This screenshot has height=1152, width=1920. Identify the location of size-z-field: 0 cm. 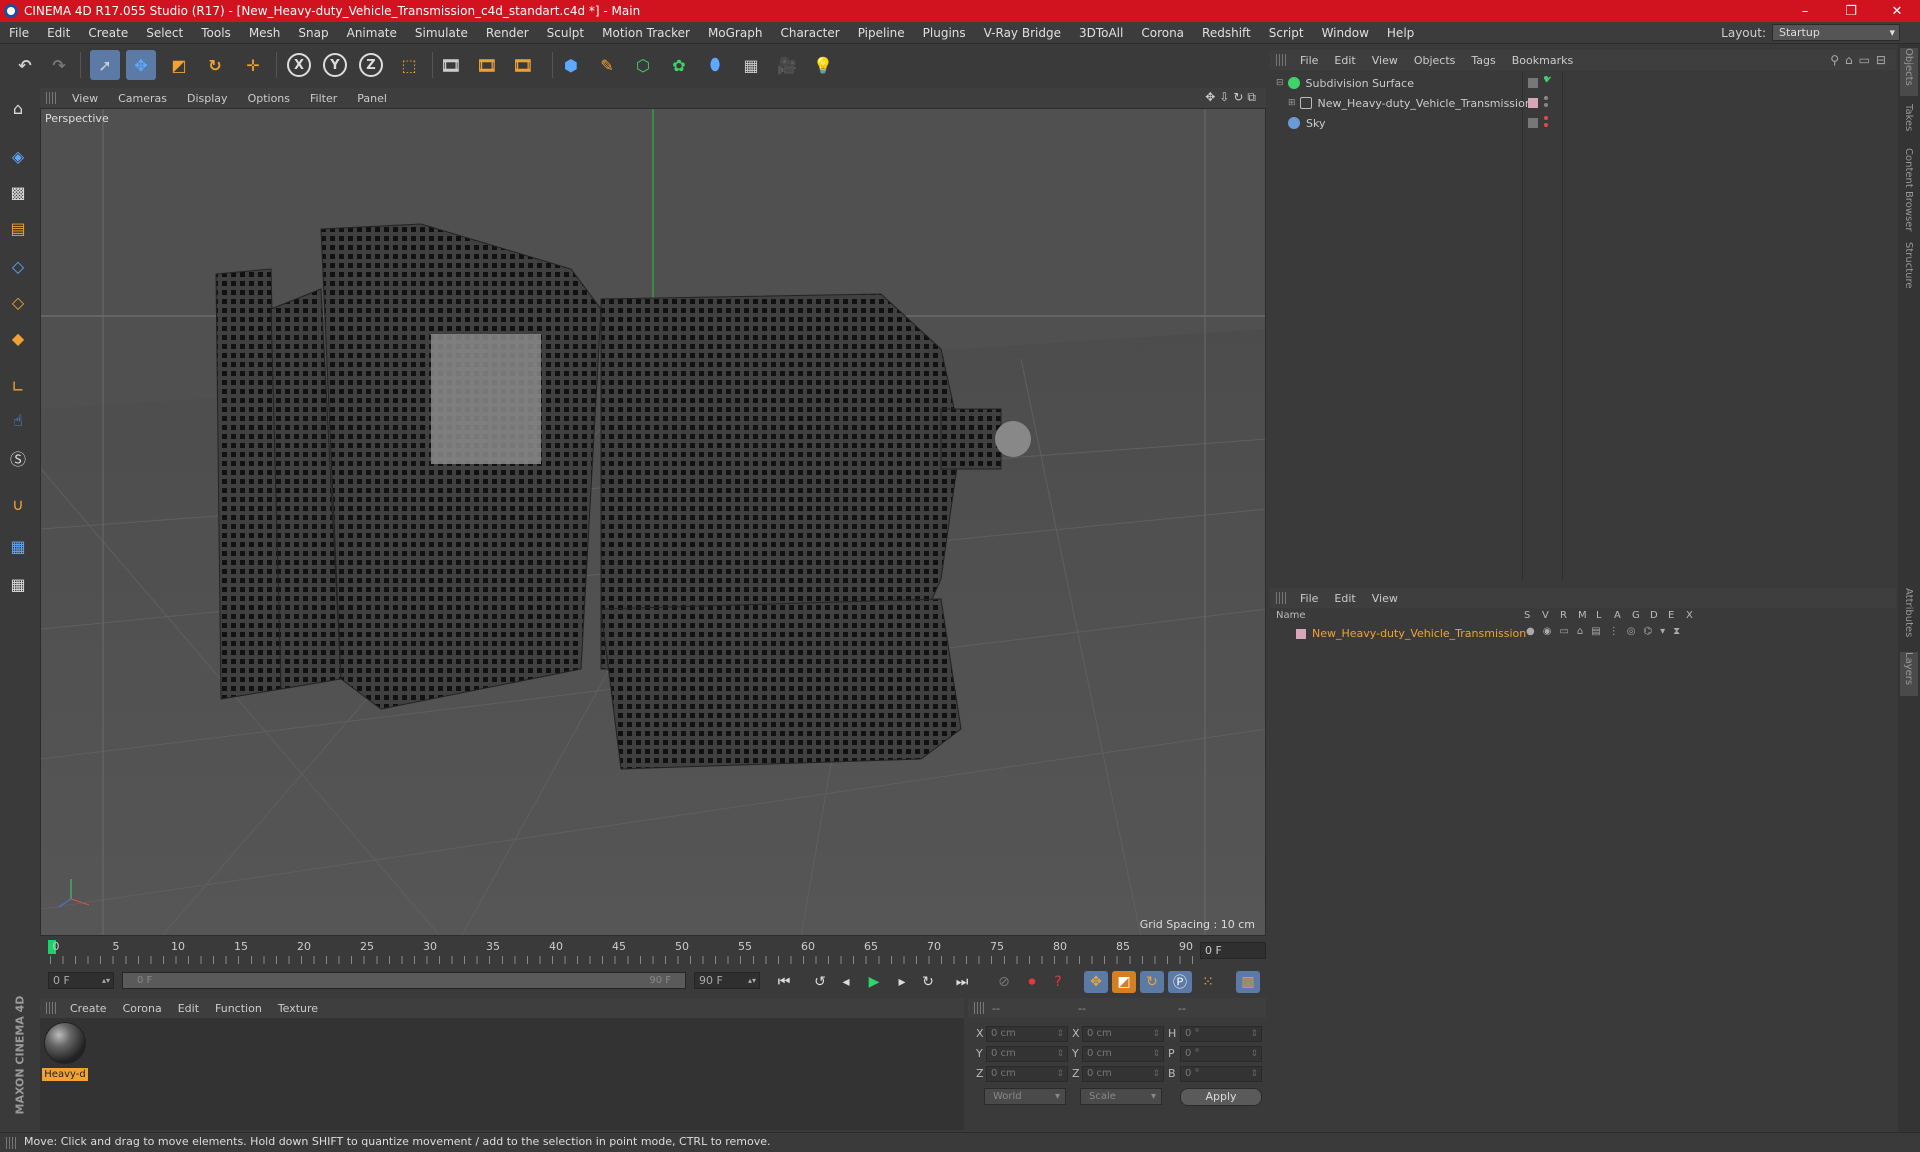
(1123, 1074).